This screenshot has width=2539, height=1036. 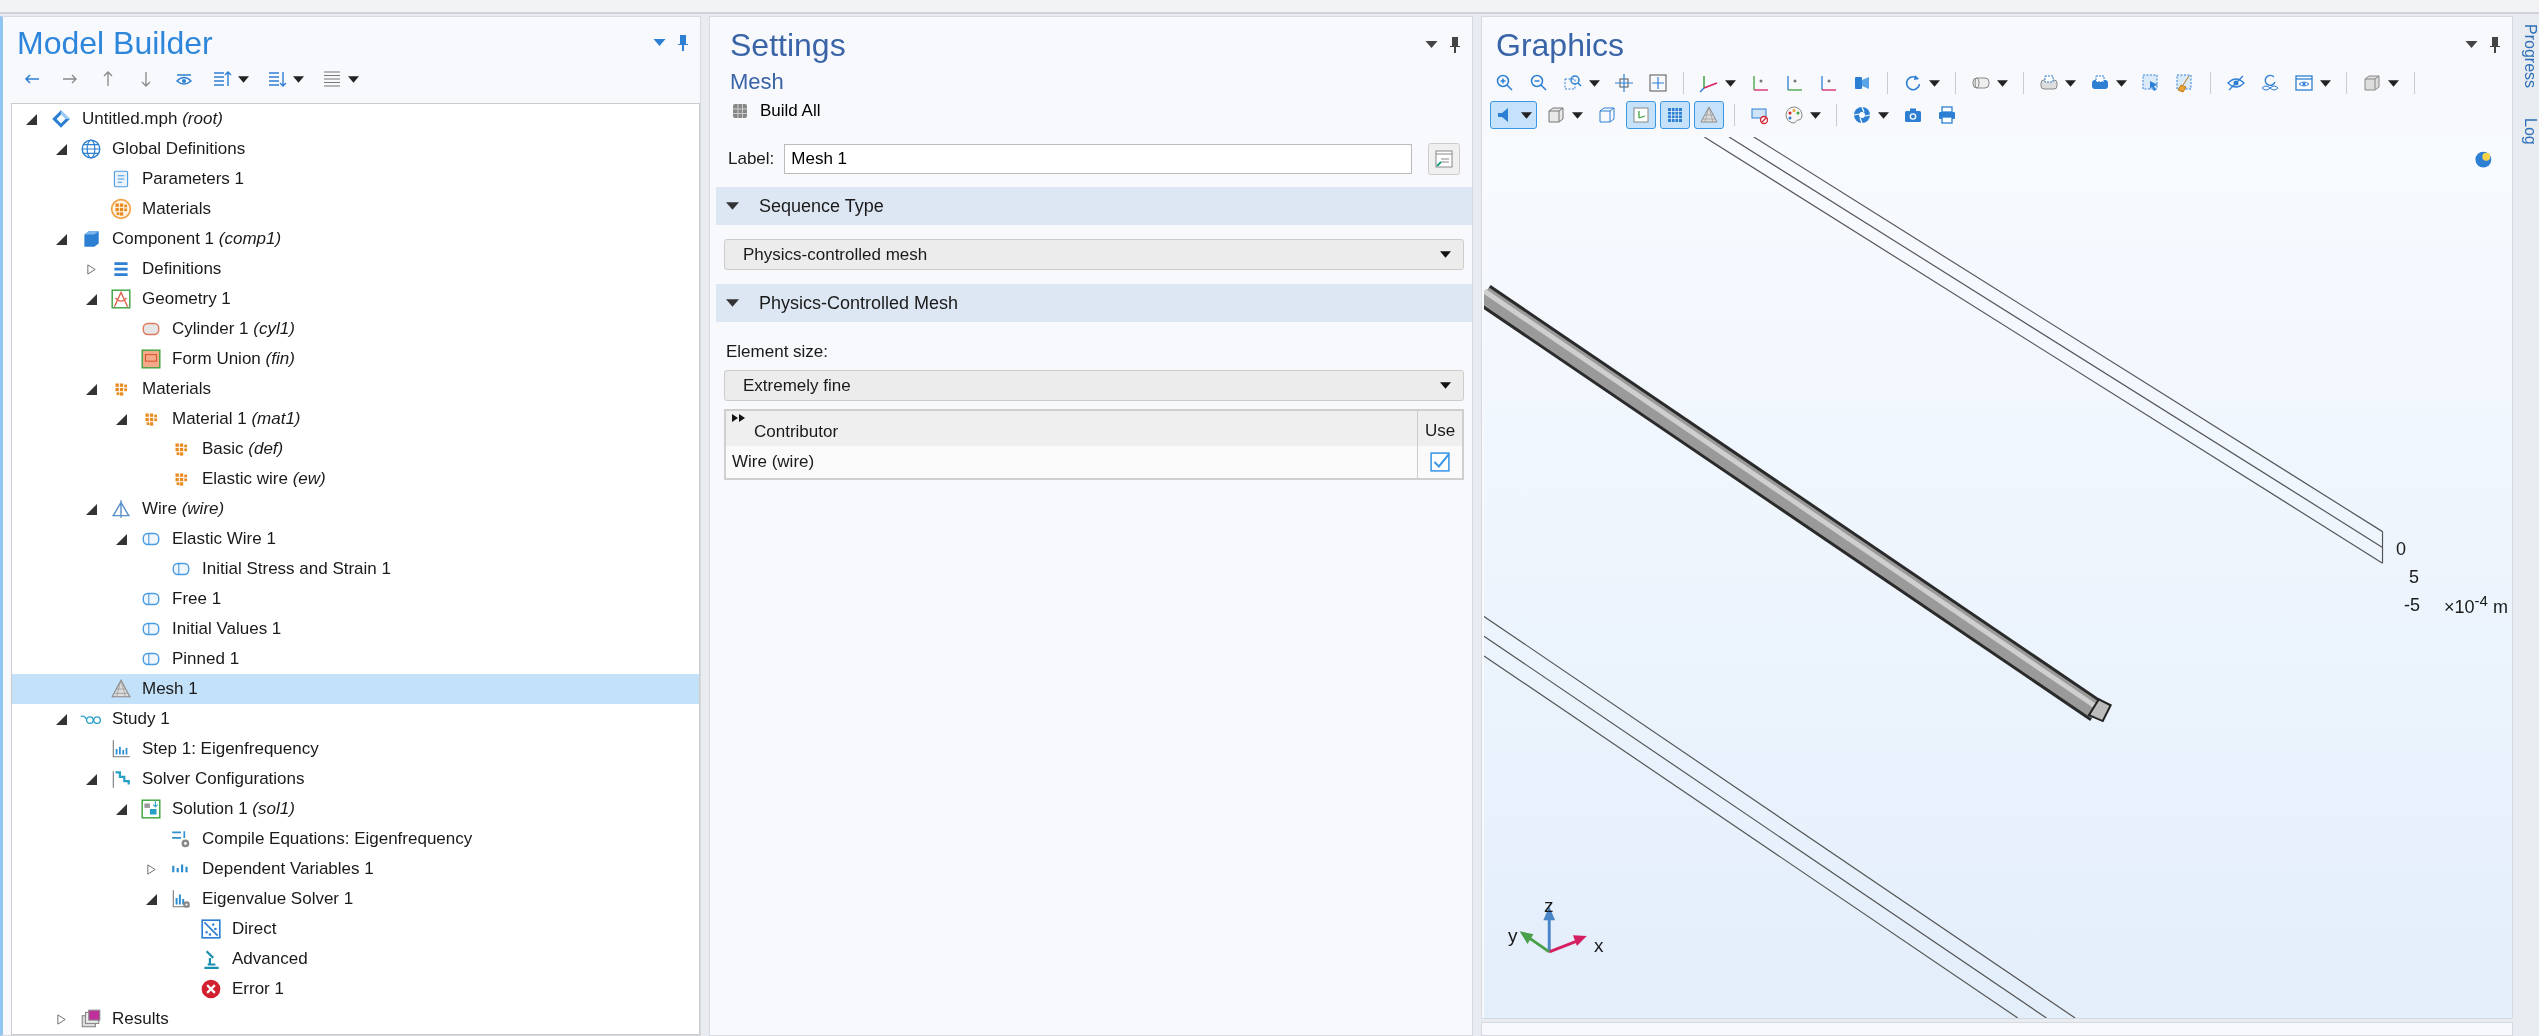 I want to click on rotate-icon, so click(x=1913, y=83).